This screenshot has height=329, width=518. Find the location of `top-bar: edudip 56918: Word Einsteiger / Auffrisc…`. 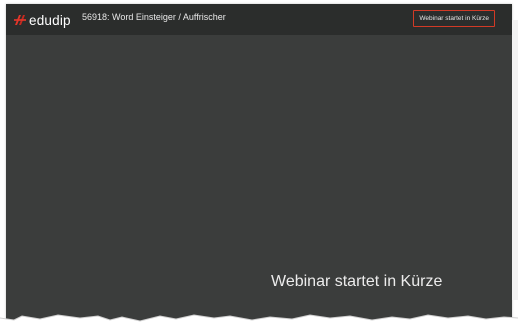

top-bar: edudip 56918: Word Einsteiger / Auffrisc… is located at coordinates (259, 19).